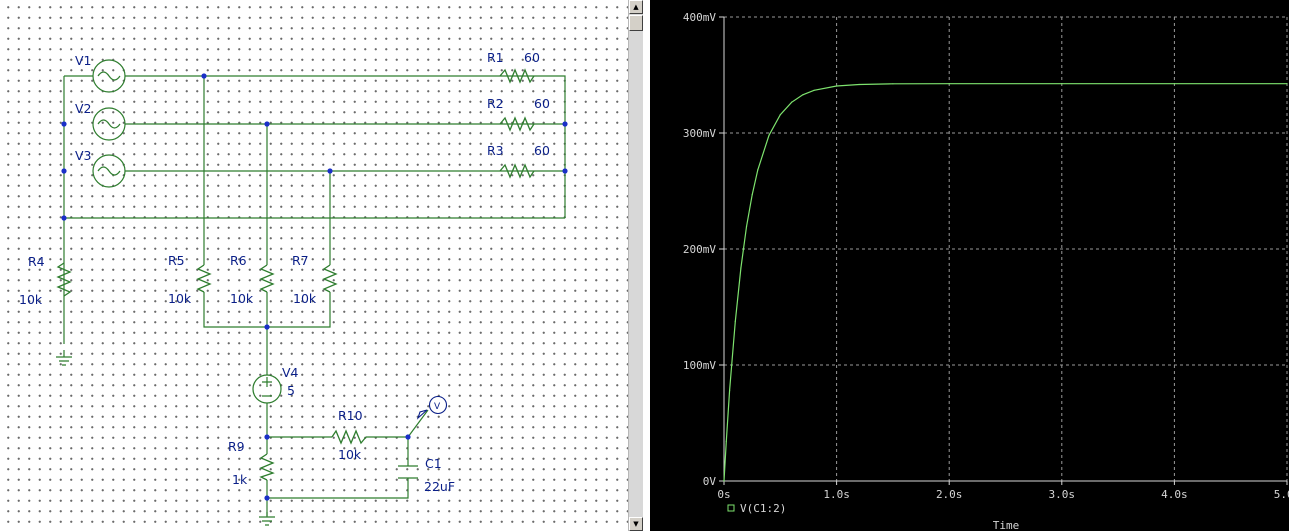 The height and width of the screenshot is (531, 1289). Describe the element at coordinates (305, 298) in the screenshot. I see `label-r7-value: 10k` at that location.